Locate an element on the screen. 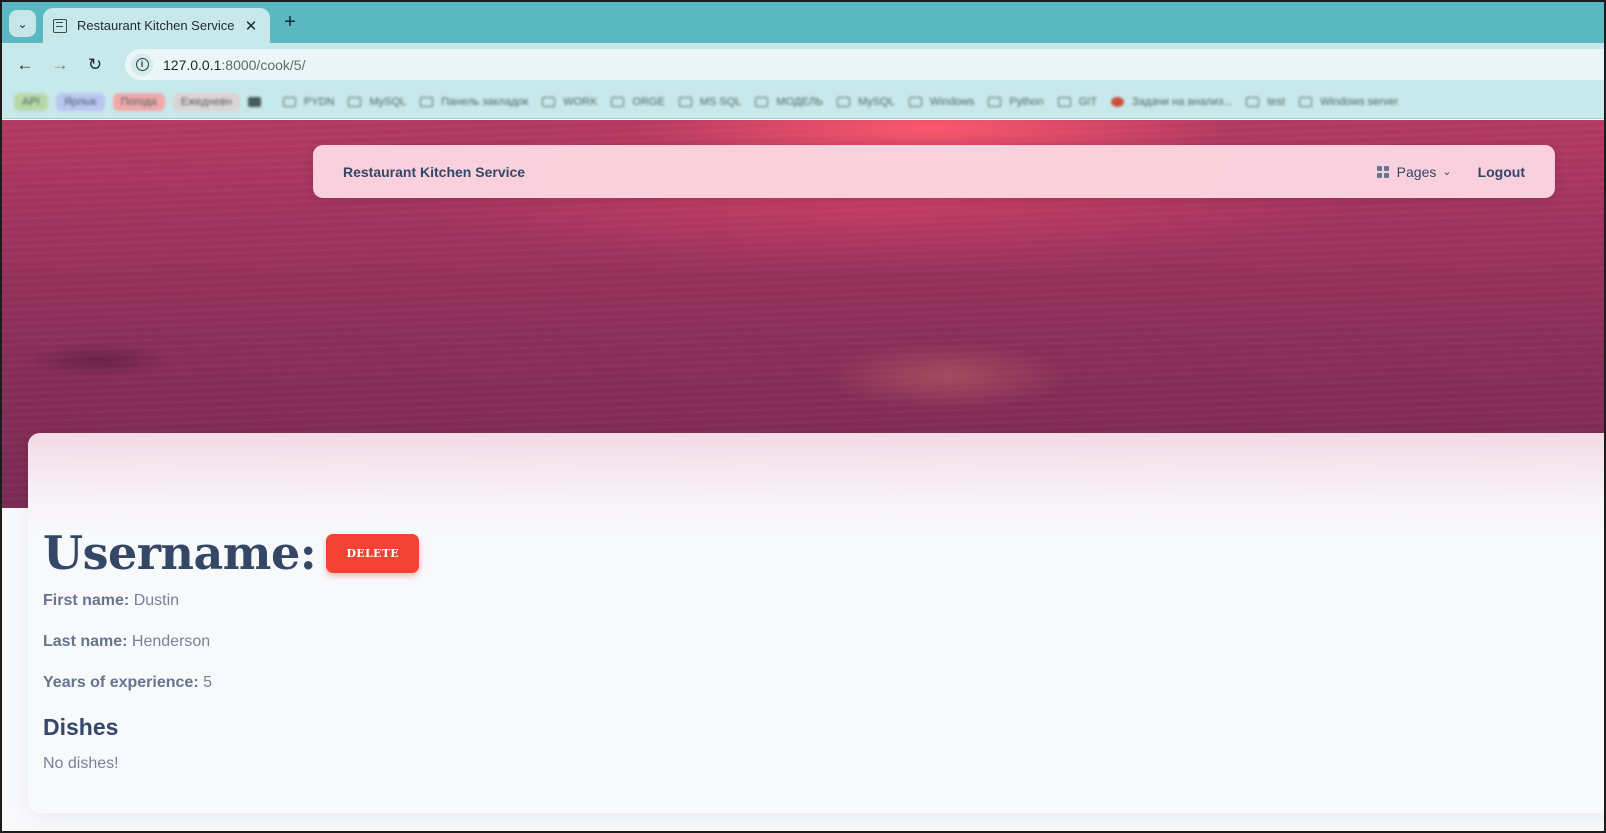  experience-value: 5 is located at coordinates (207, 682).